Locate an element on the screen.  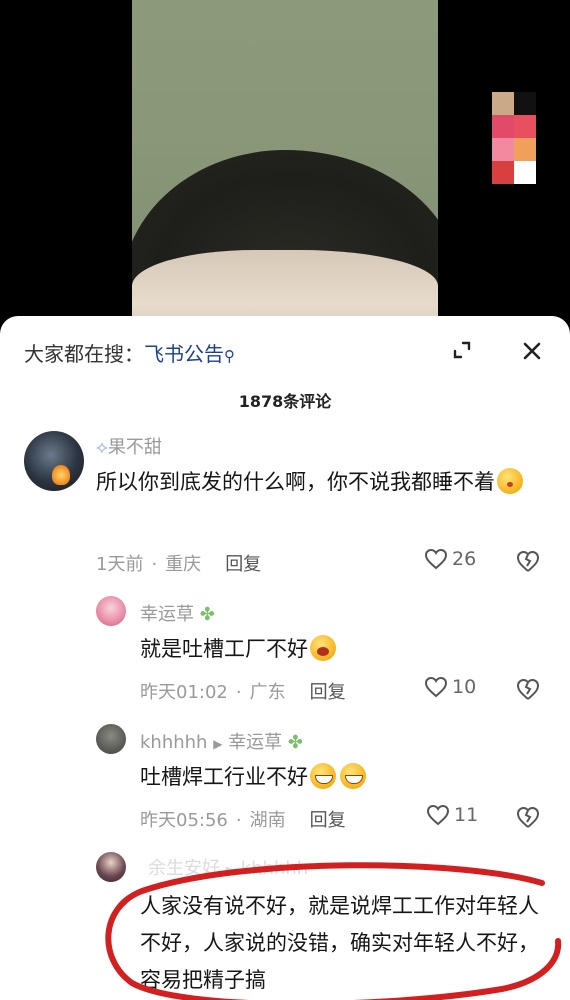
search-suggestion: 大家都在搜：飞书公告⚲ is located at coordinates (129, 352).